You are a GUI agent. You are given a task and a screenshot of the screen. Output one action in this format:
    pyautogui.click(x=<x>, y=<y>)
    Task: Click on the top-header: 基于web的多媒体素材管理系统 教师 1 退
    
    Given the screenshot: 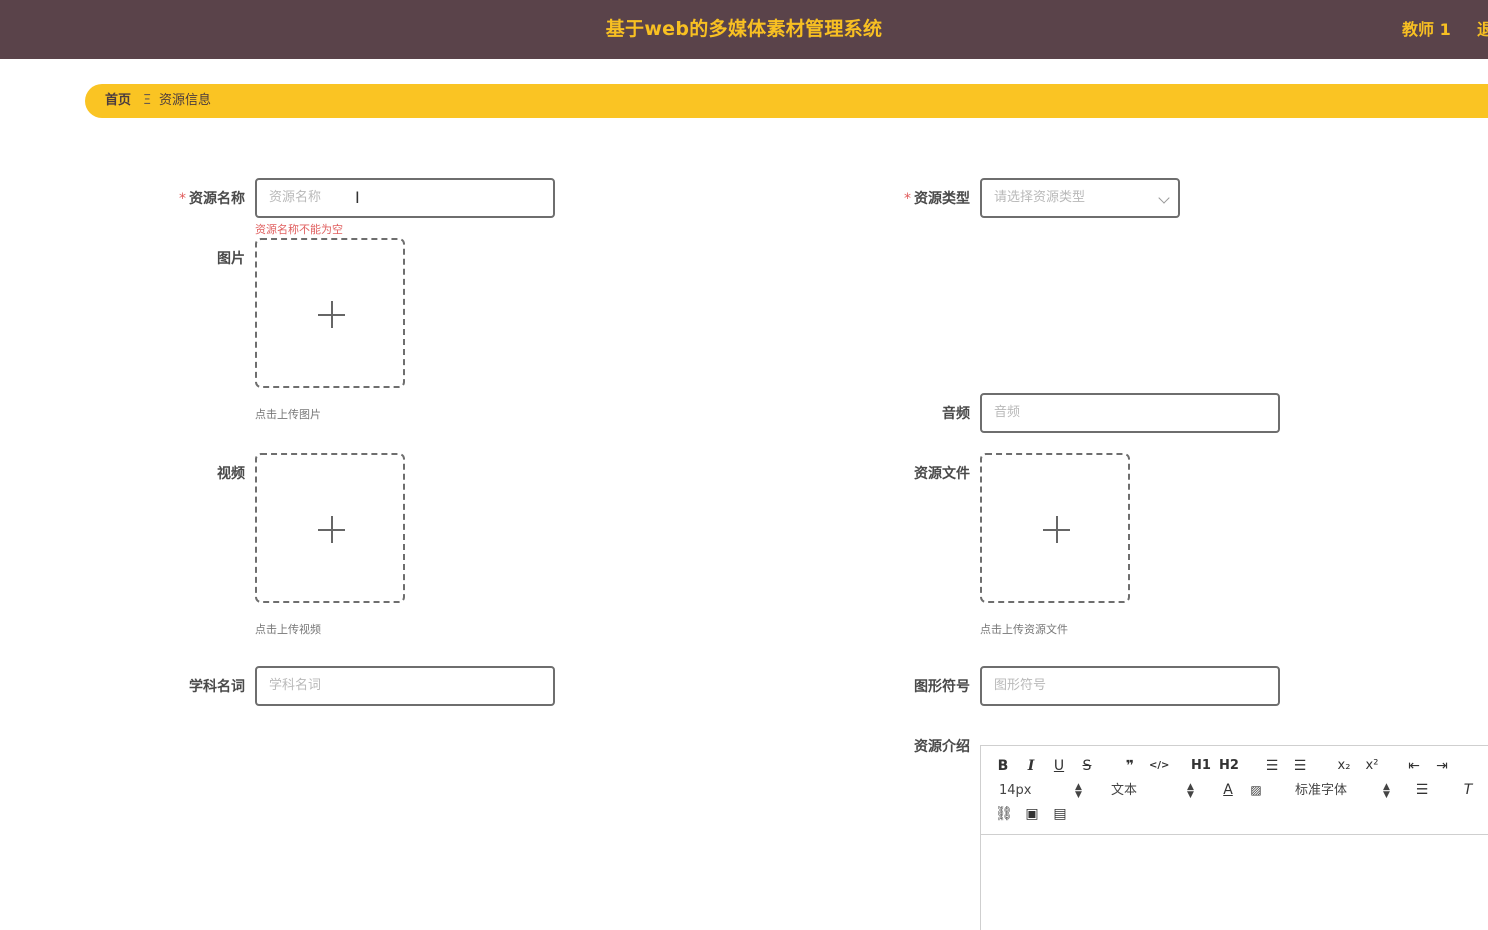 What is the action you would take?
    pyautogui.click(x=744, y=29)
    